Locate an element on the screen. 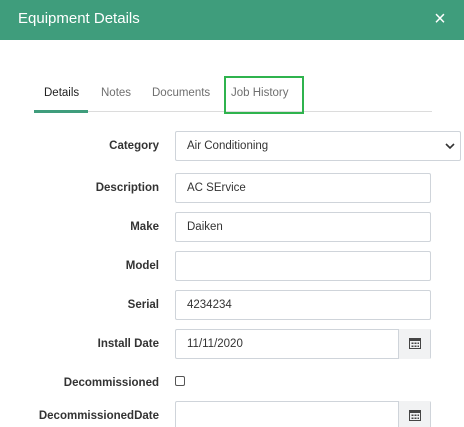  install-date-row: Install Date 11/11/2020 is located at coordinates (232, 344).